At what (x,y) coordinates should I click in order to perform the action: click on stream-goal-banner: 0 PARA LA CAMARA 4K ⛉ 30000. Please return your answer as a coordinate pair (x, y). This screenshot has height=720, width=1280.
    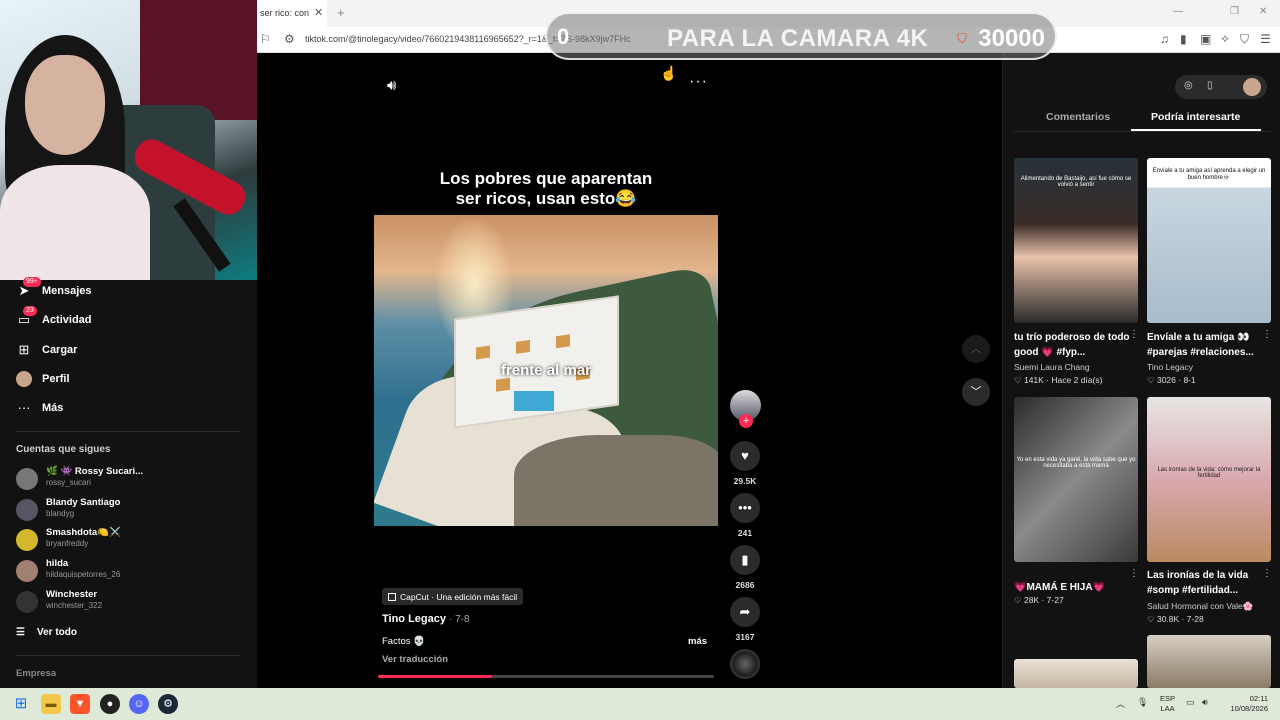
    Looking at the image, I should click on (801, 36).